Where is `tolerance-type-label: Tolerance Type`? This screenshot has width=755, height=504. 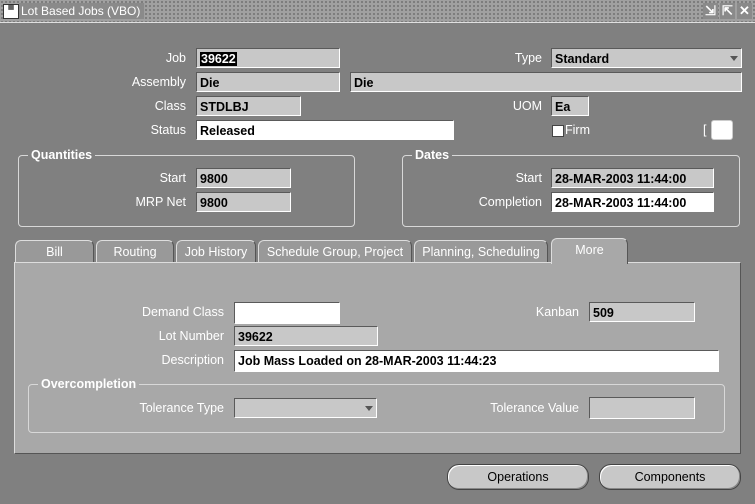
tolerance-type-label: Tolerance Type is located at coordinates (181, 408).